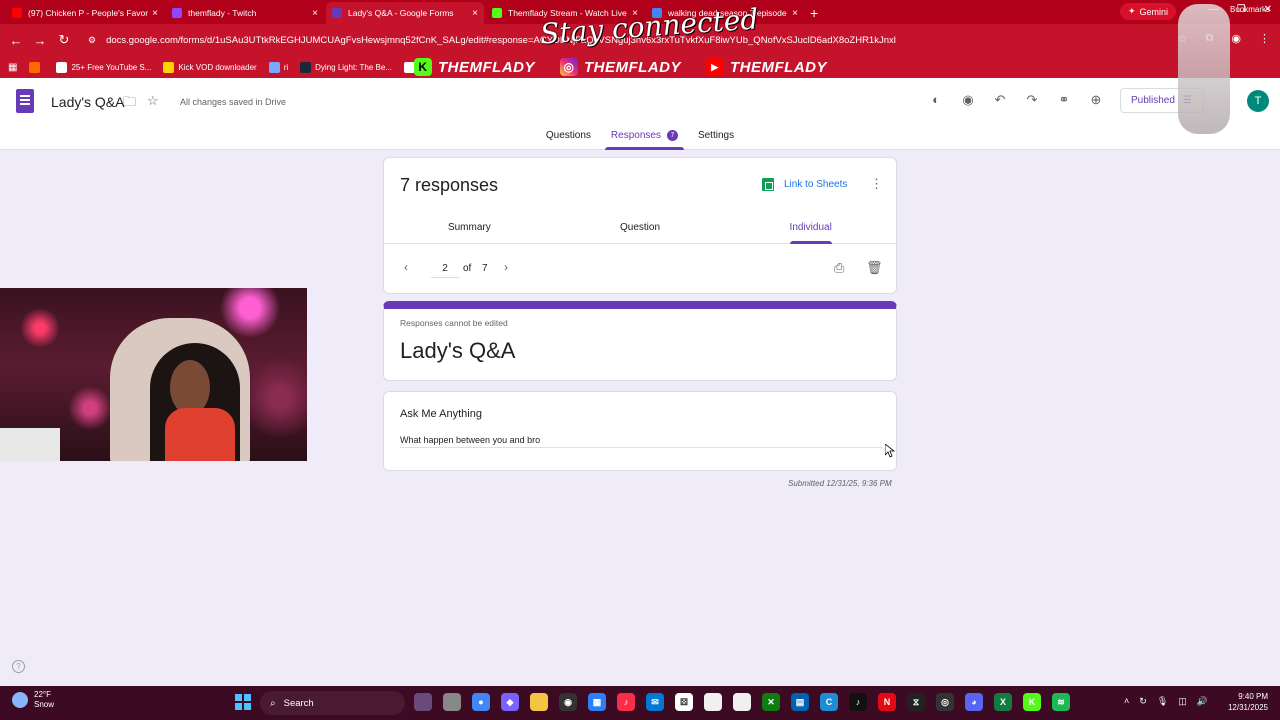 This screenshot has height=720, width=1280. Describe the element at coordinates (153, 101) in the screenshot. I see `star-icon: ☆` at that location.